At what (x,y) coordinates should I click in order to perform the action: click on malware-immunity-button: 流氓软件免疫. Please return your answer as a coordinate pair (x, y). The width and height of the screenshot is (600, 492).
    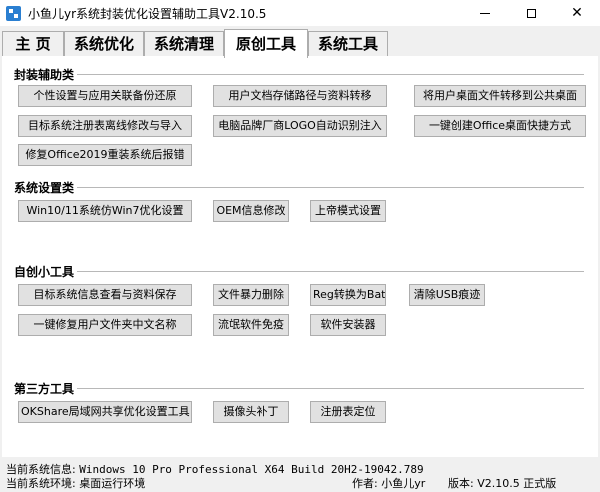
    Looking at the image, I should click on (251, 325).